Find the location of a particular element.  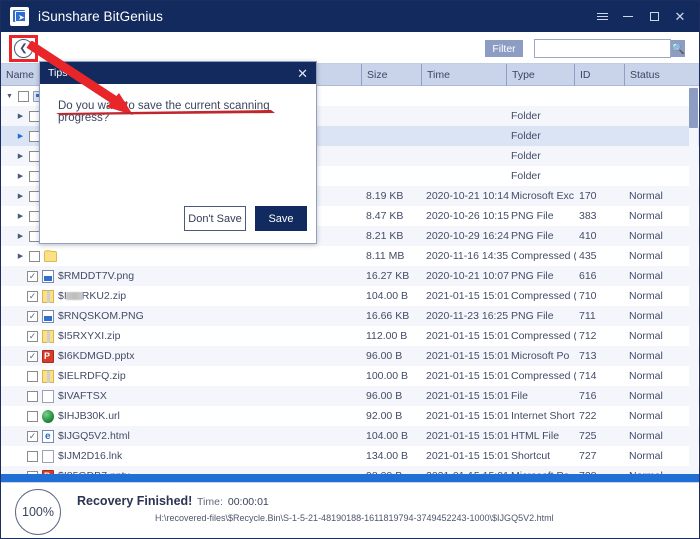

cell-id: 711 is located at coordinates (587, 316).